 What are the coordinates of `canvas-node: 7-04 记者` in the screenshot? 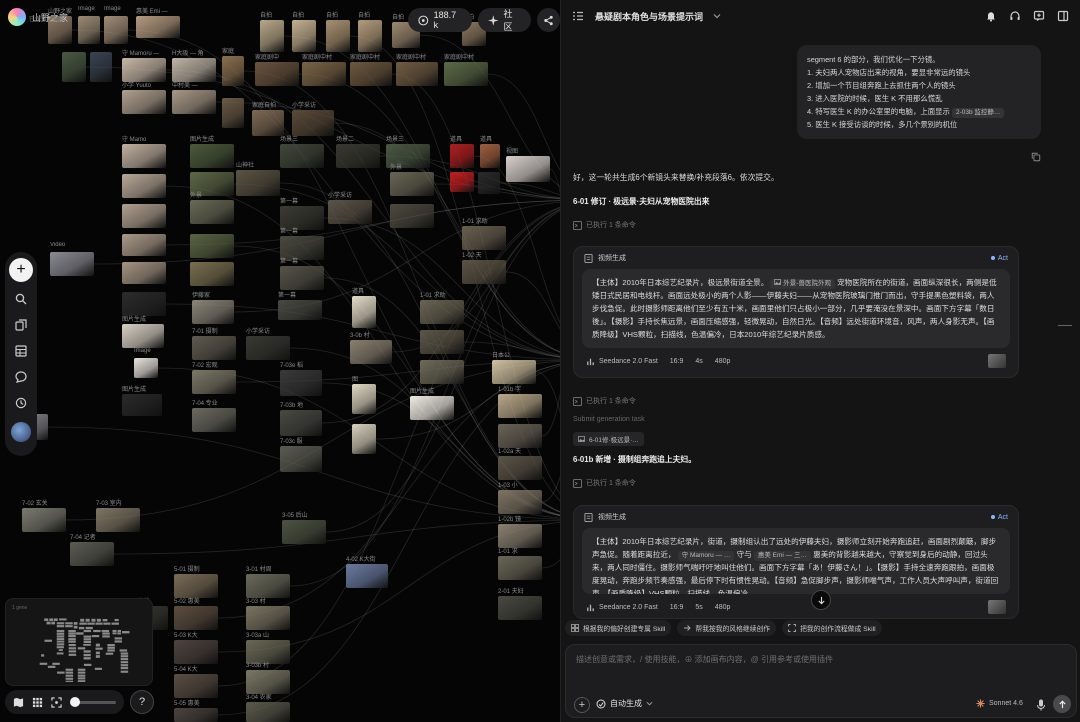 It's located at (92, 550).